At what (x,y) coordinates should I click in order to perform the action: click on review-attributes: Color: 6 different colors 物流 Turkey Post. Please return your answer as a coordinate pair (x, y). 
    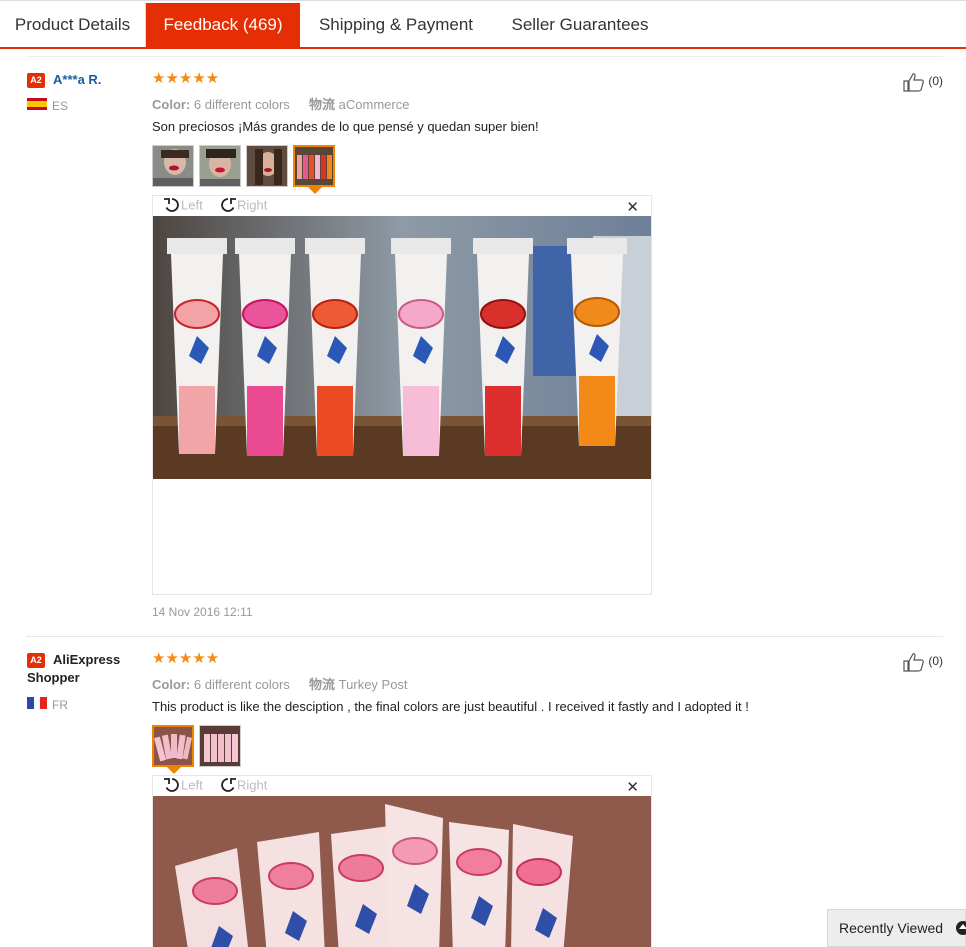
    Looking at the image, I should click on (280, 683).